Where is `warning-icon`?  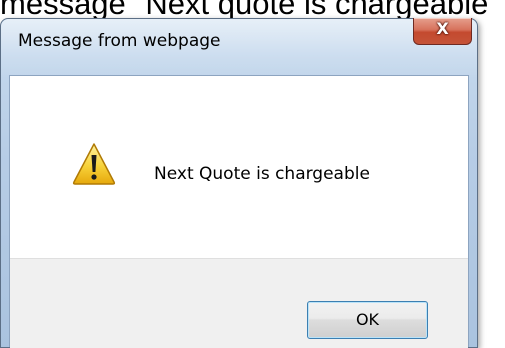
warning-icon is located at coordinates (94, 164).